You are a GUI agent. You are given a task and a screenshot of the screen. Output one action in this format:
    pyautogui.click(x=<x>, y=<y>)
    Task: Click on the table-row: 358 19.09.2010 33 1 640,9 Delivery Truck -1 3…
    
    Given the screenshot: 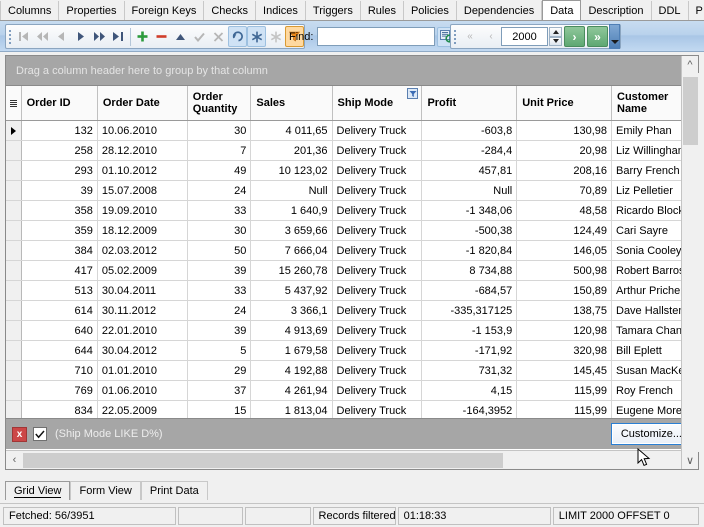 What is the action you would take?
    pyautogui.click(x=352, y=211)
    